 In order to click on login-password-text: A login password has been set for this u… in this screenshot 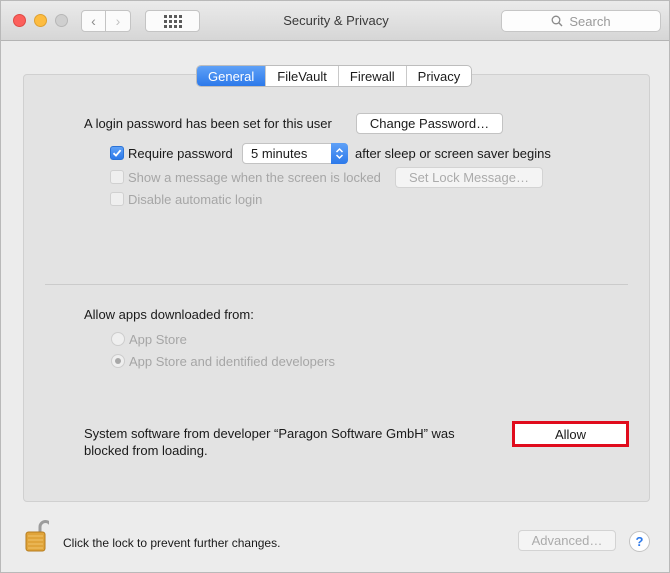, I will do `click(208, 123)`.